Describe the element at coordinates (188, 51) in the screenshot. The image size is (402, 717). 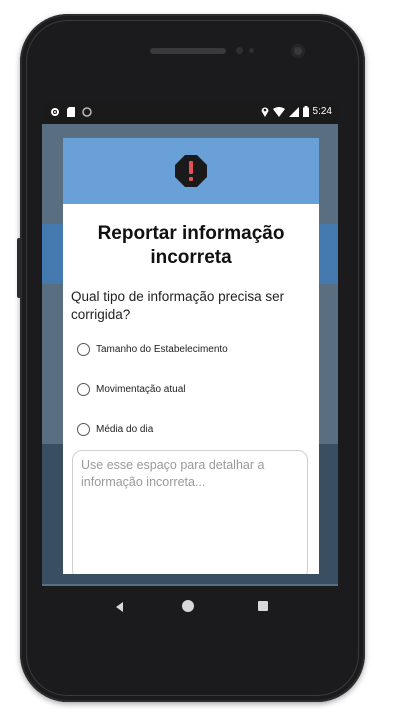
I see `earpiece-speaker` at that location.